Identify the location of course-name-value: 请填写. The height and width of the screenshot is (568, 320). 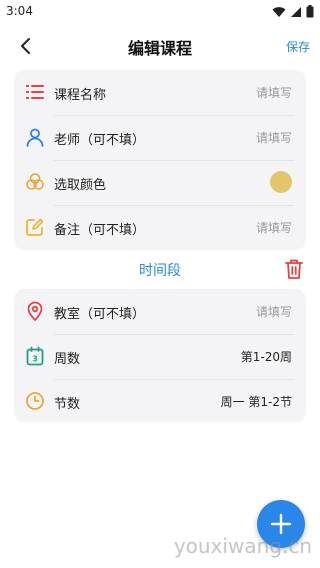
(274, 92).